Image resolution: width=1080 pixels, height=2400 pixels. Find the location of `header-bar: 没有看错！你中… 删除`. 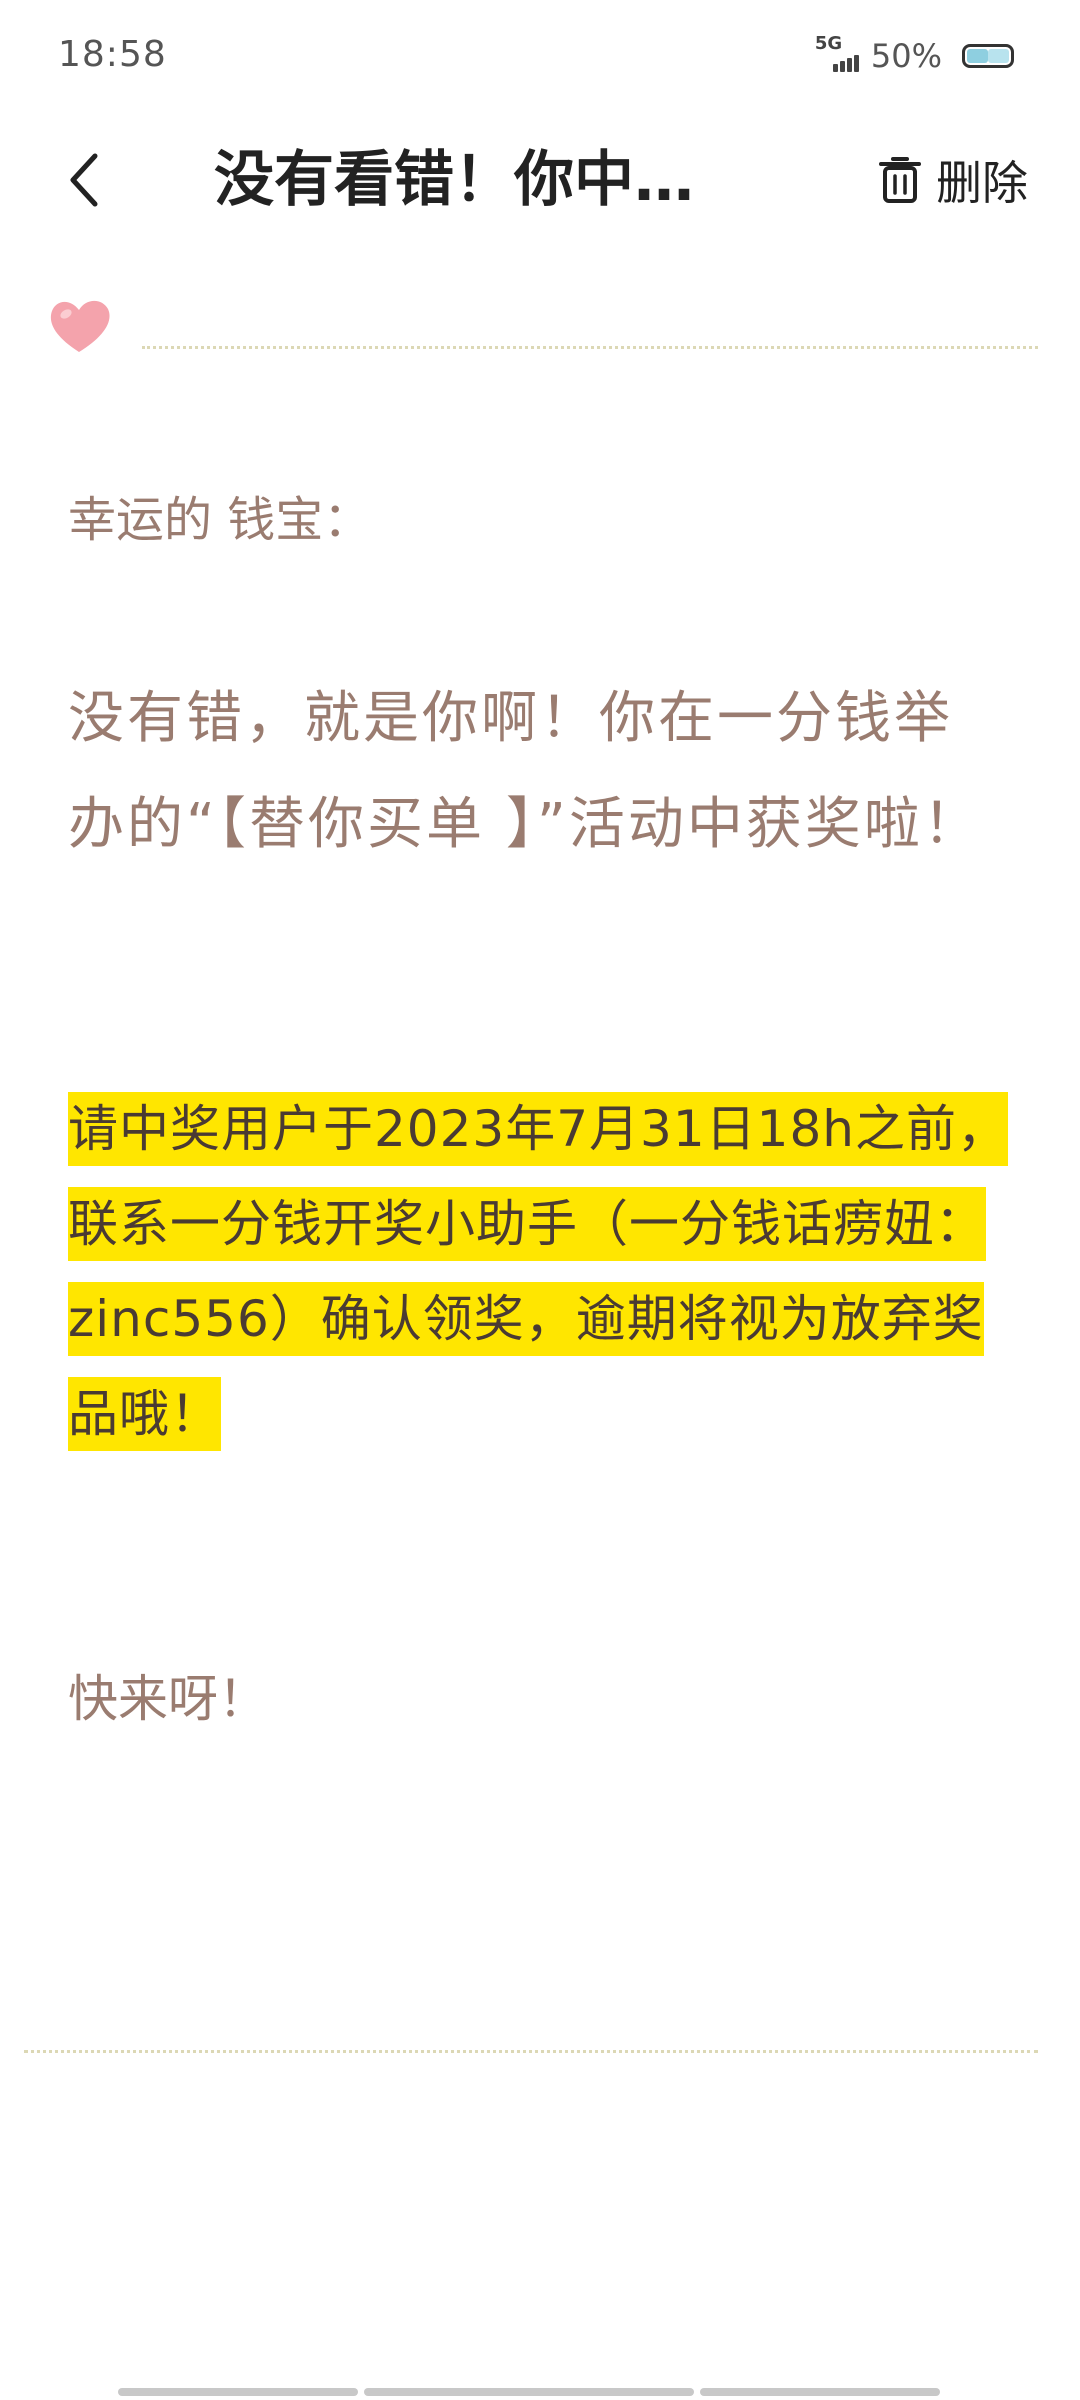

header-bar: 没有看错！你中… 删除 is located at coordinates (540, 180).